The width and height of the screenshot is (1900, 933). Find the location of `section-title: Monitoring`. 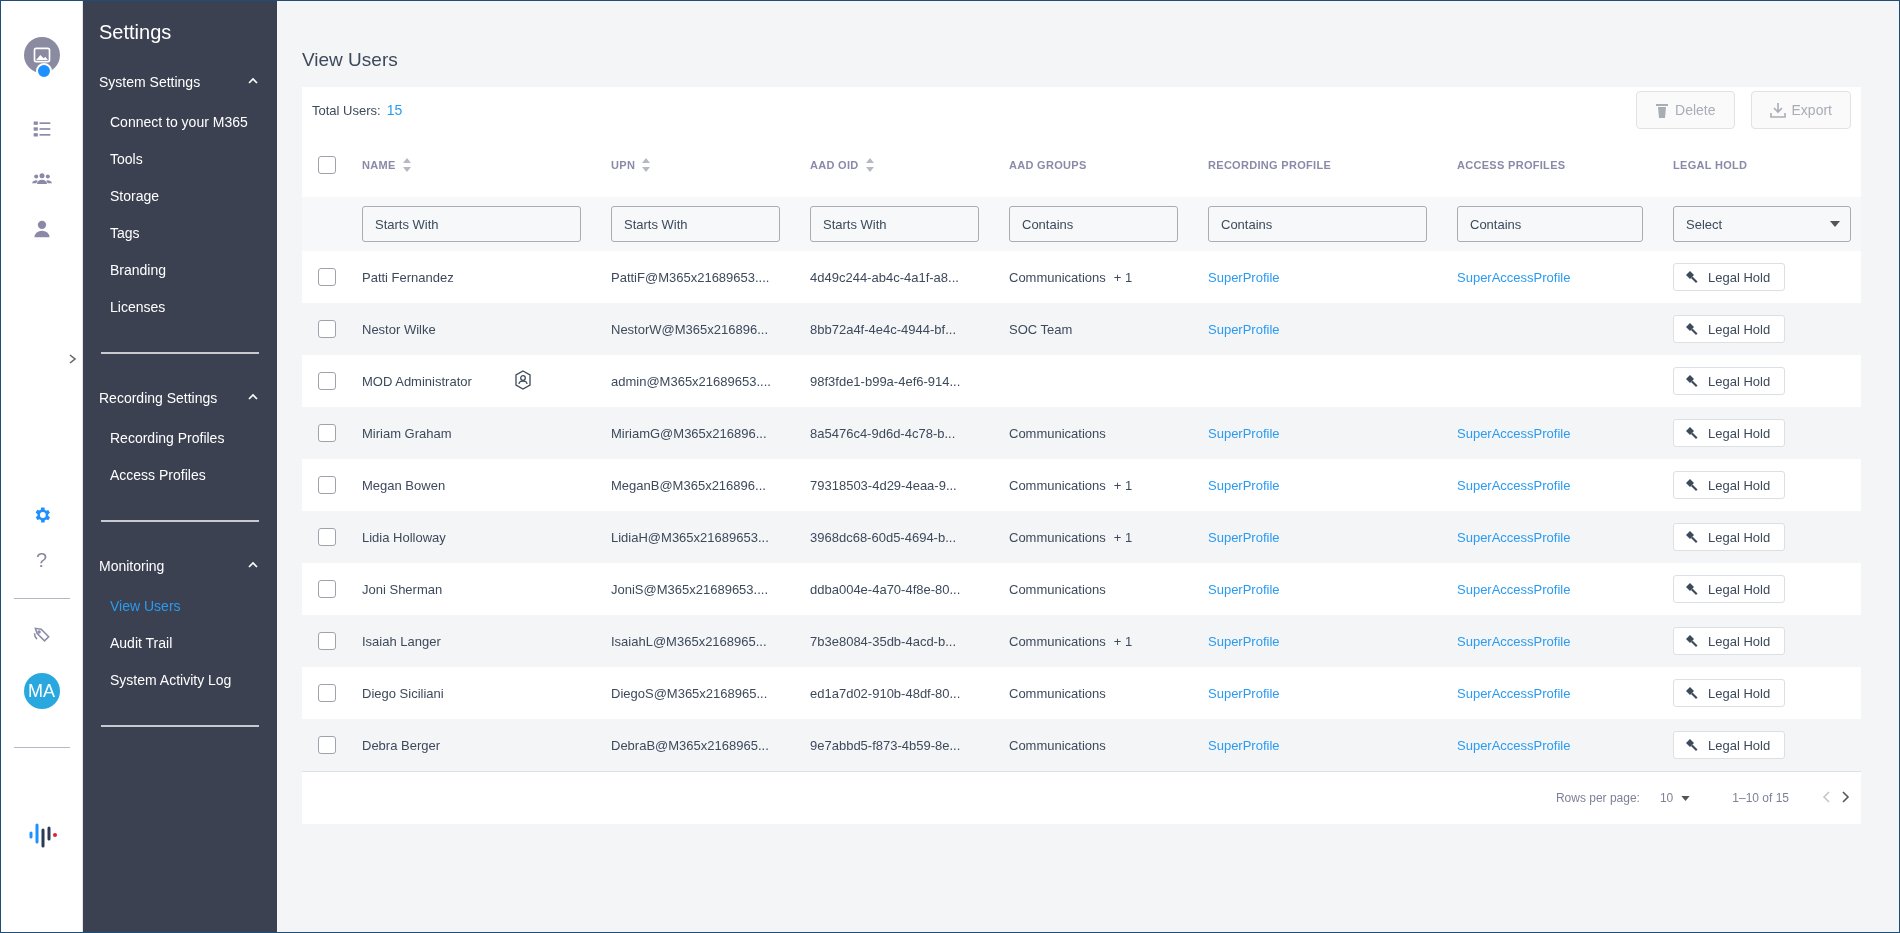

section-title: Monitoring is located at coordinates (132, 566).